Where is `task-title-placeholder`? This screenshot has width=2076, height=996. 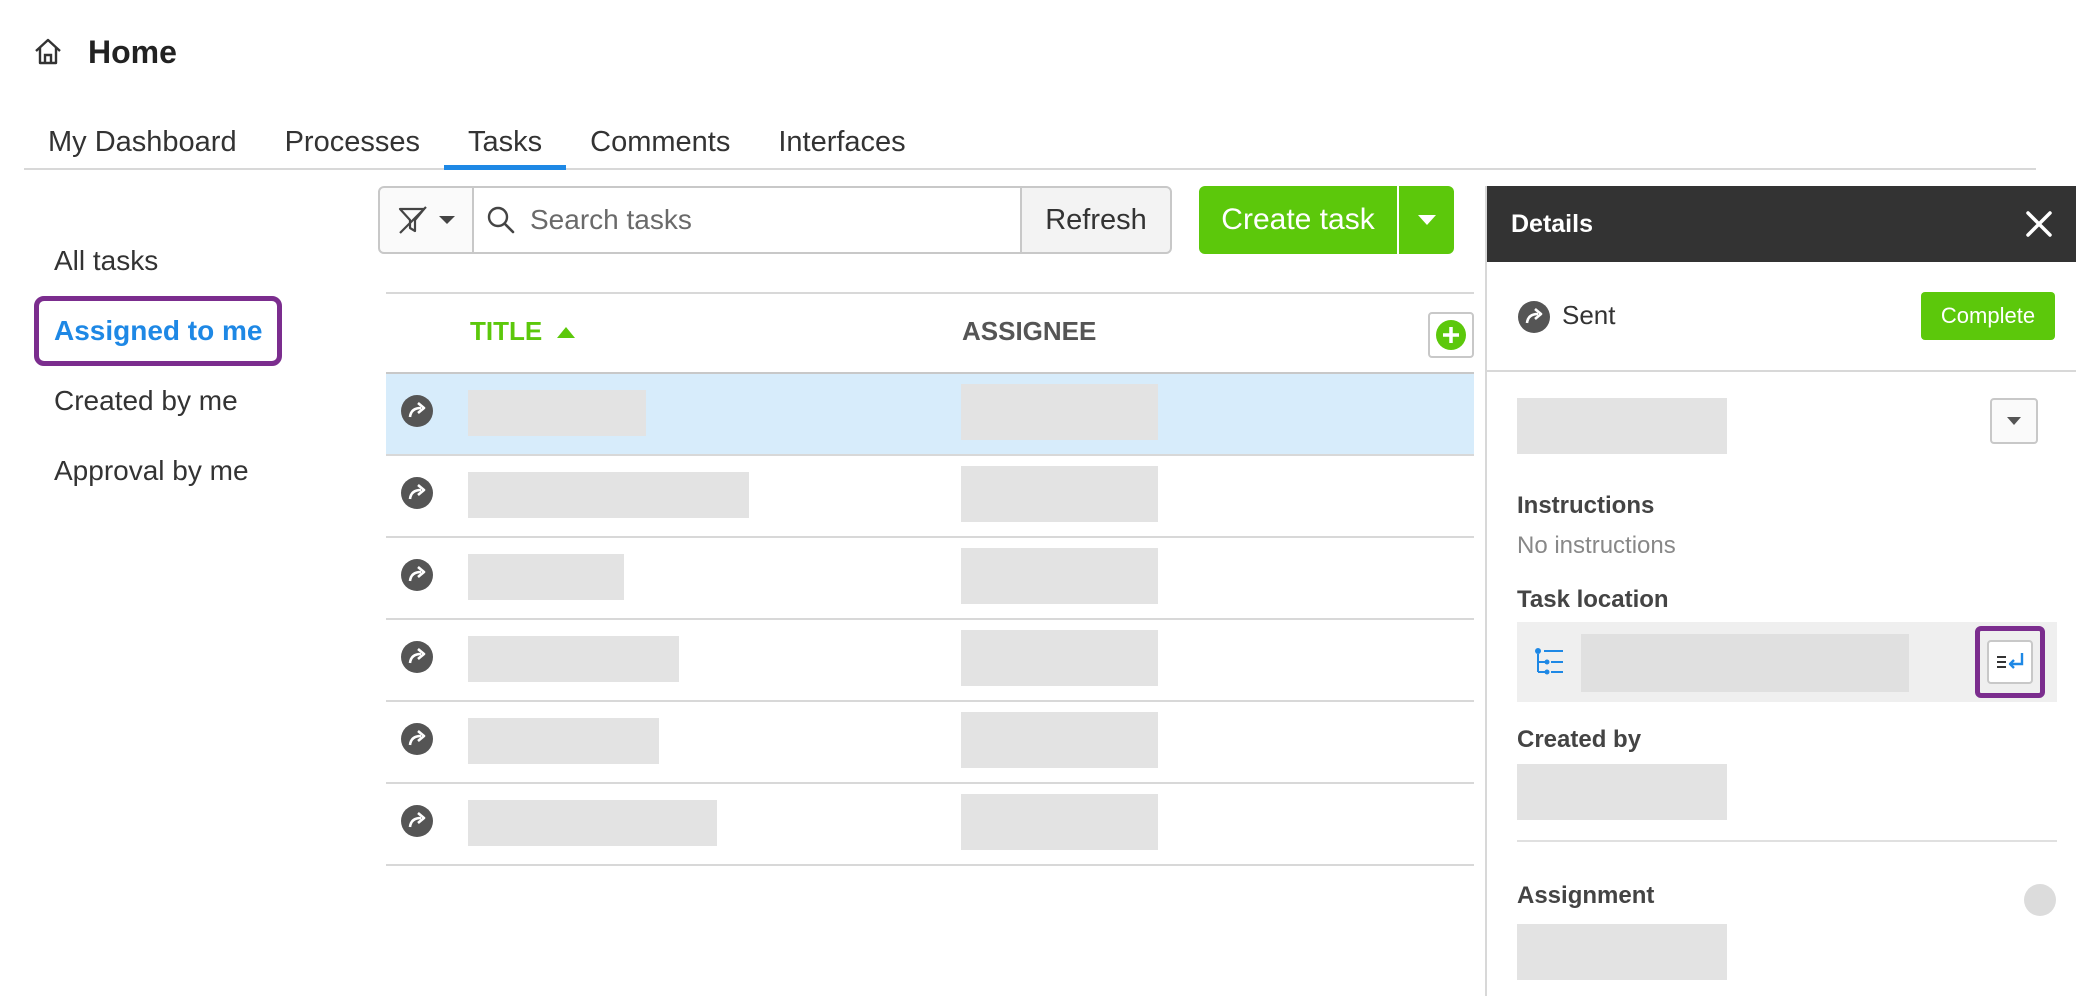 task-title-placeholder is located at coordinates (1622, 426).